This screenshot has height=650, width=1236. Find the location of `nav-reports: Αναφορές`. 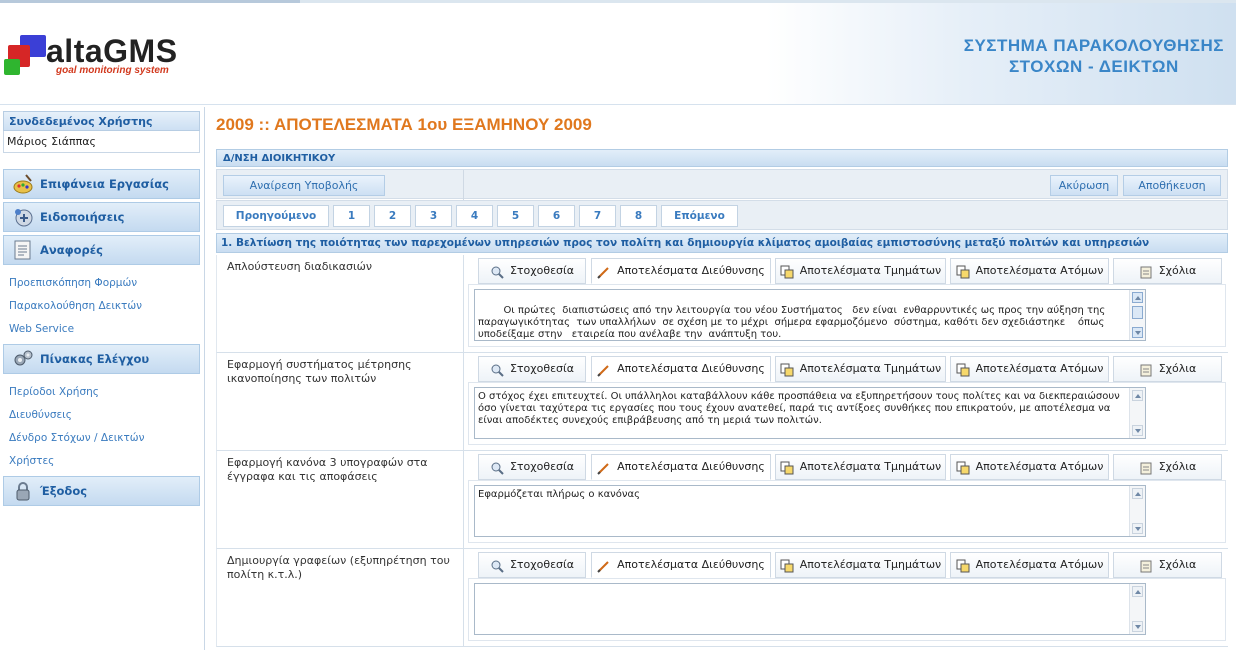

nav-reports: Αναφορές is located at coordinates (101, 250).